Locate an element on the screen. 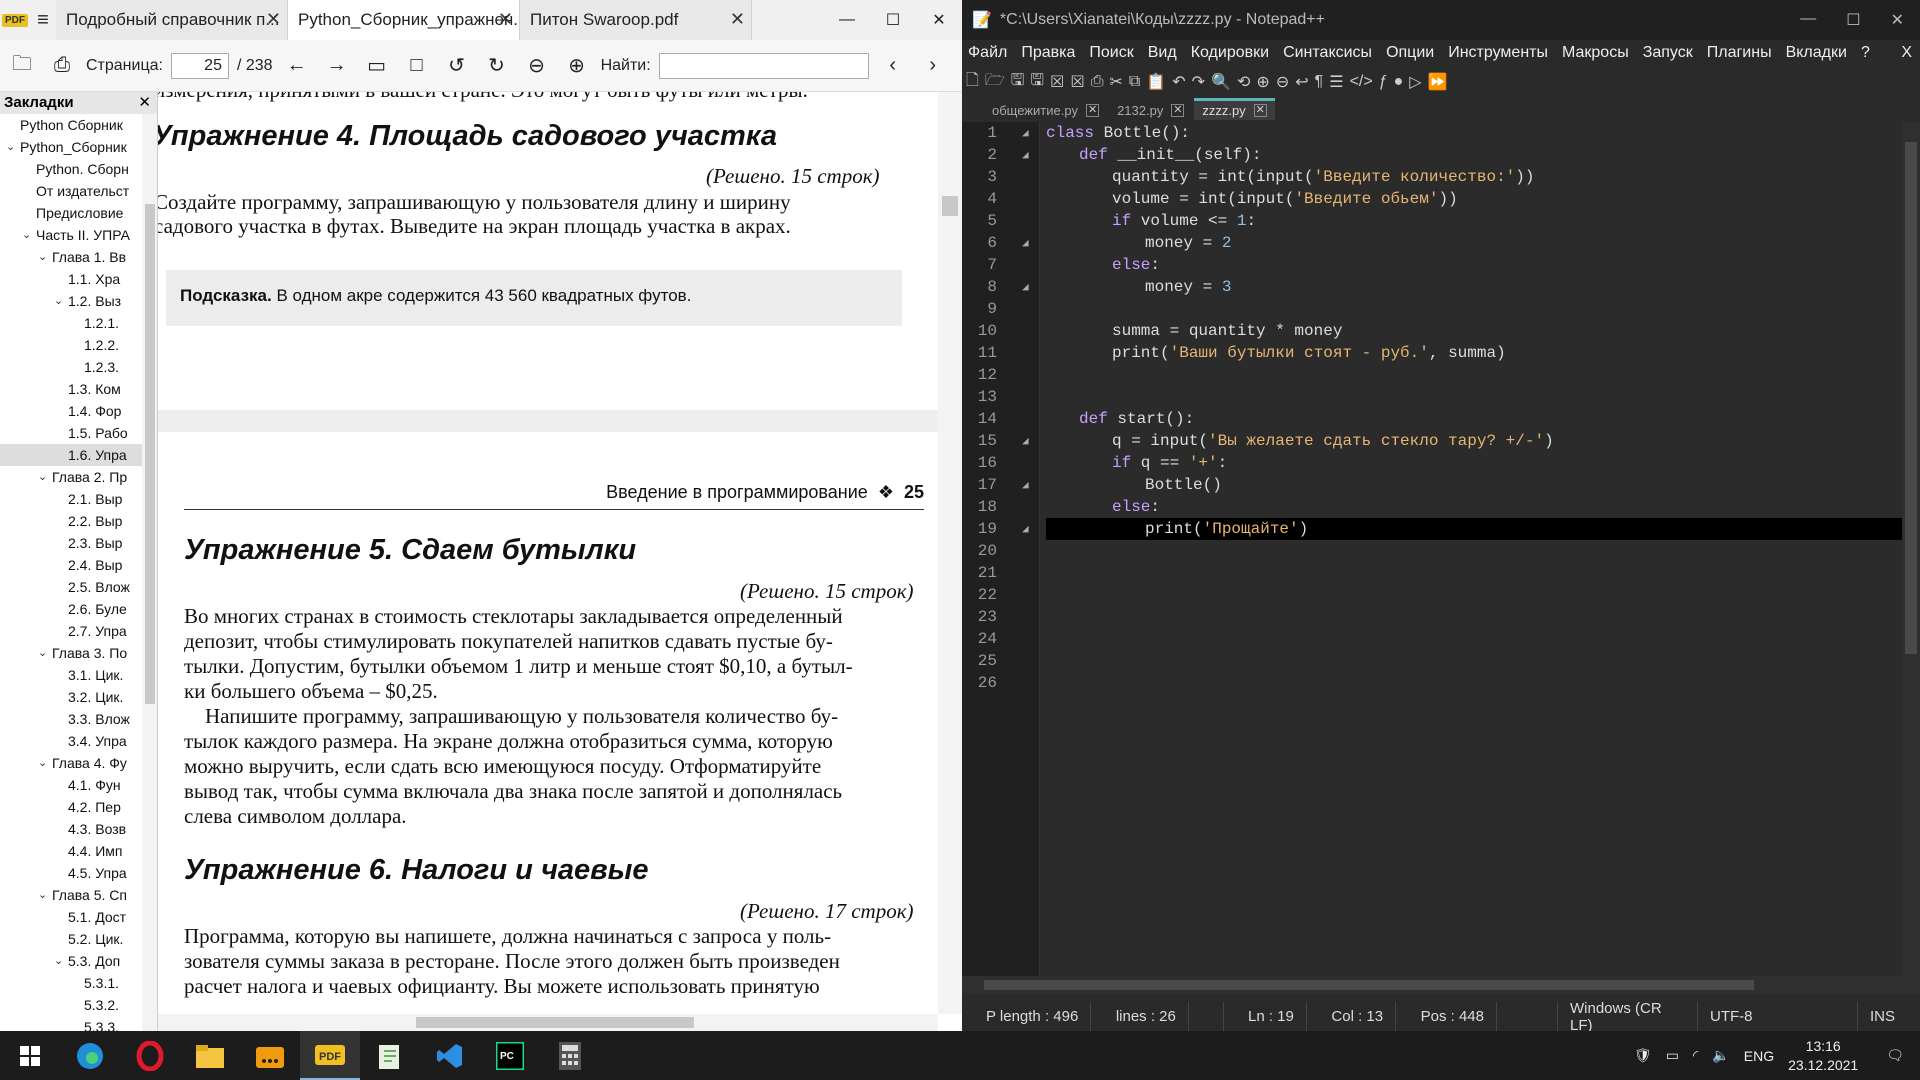 The height and width of the screenshot is (1080, 1920). status-encoding: UTF-8 is located at coordinates (1778, 1016).